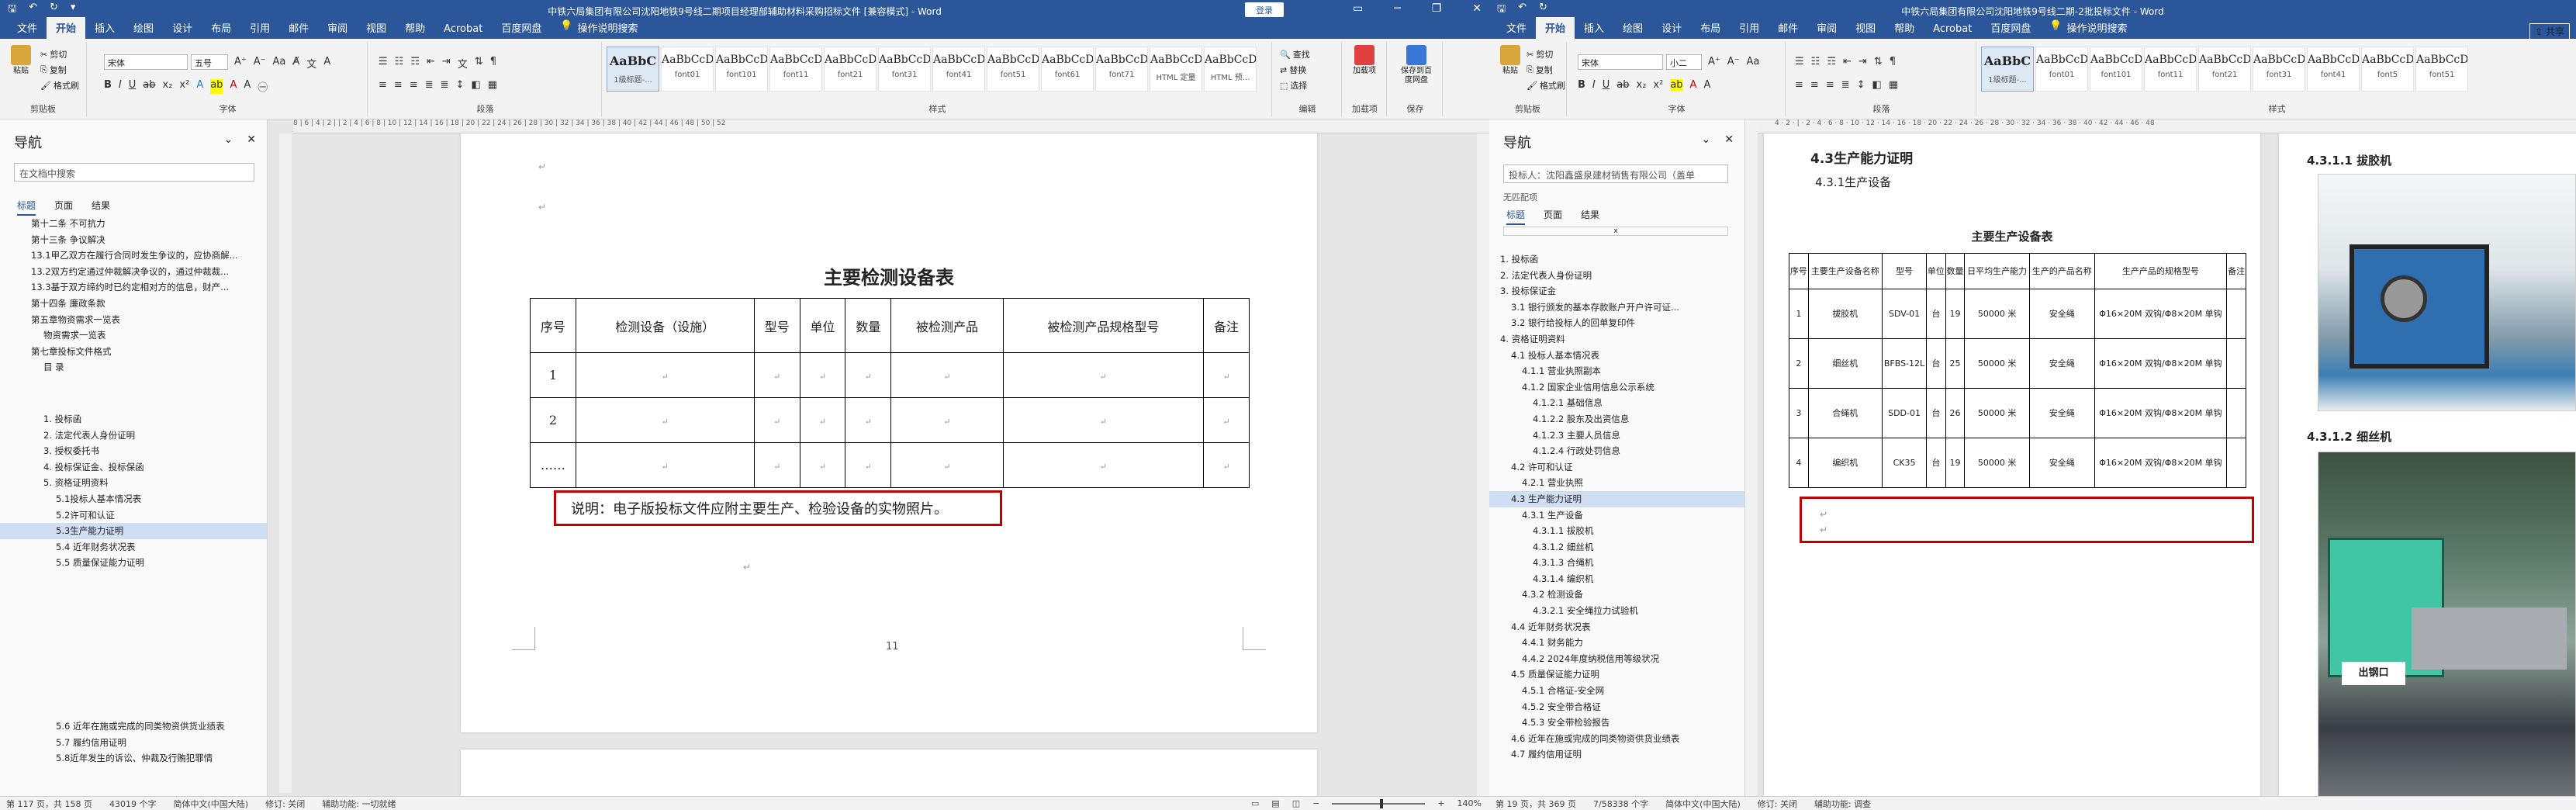  Describe the element at coordinates (149, 86) in the screenshot. I see `strikethrough-icon: ab` at that location.